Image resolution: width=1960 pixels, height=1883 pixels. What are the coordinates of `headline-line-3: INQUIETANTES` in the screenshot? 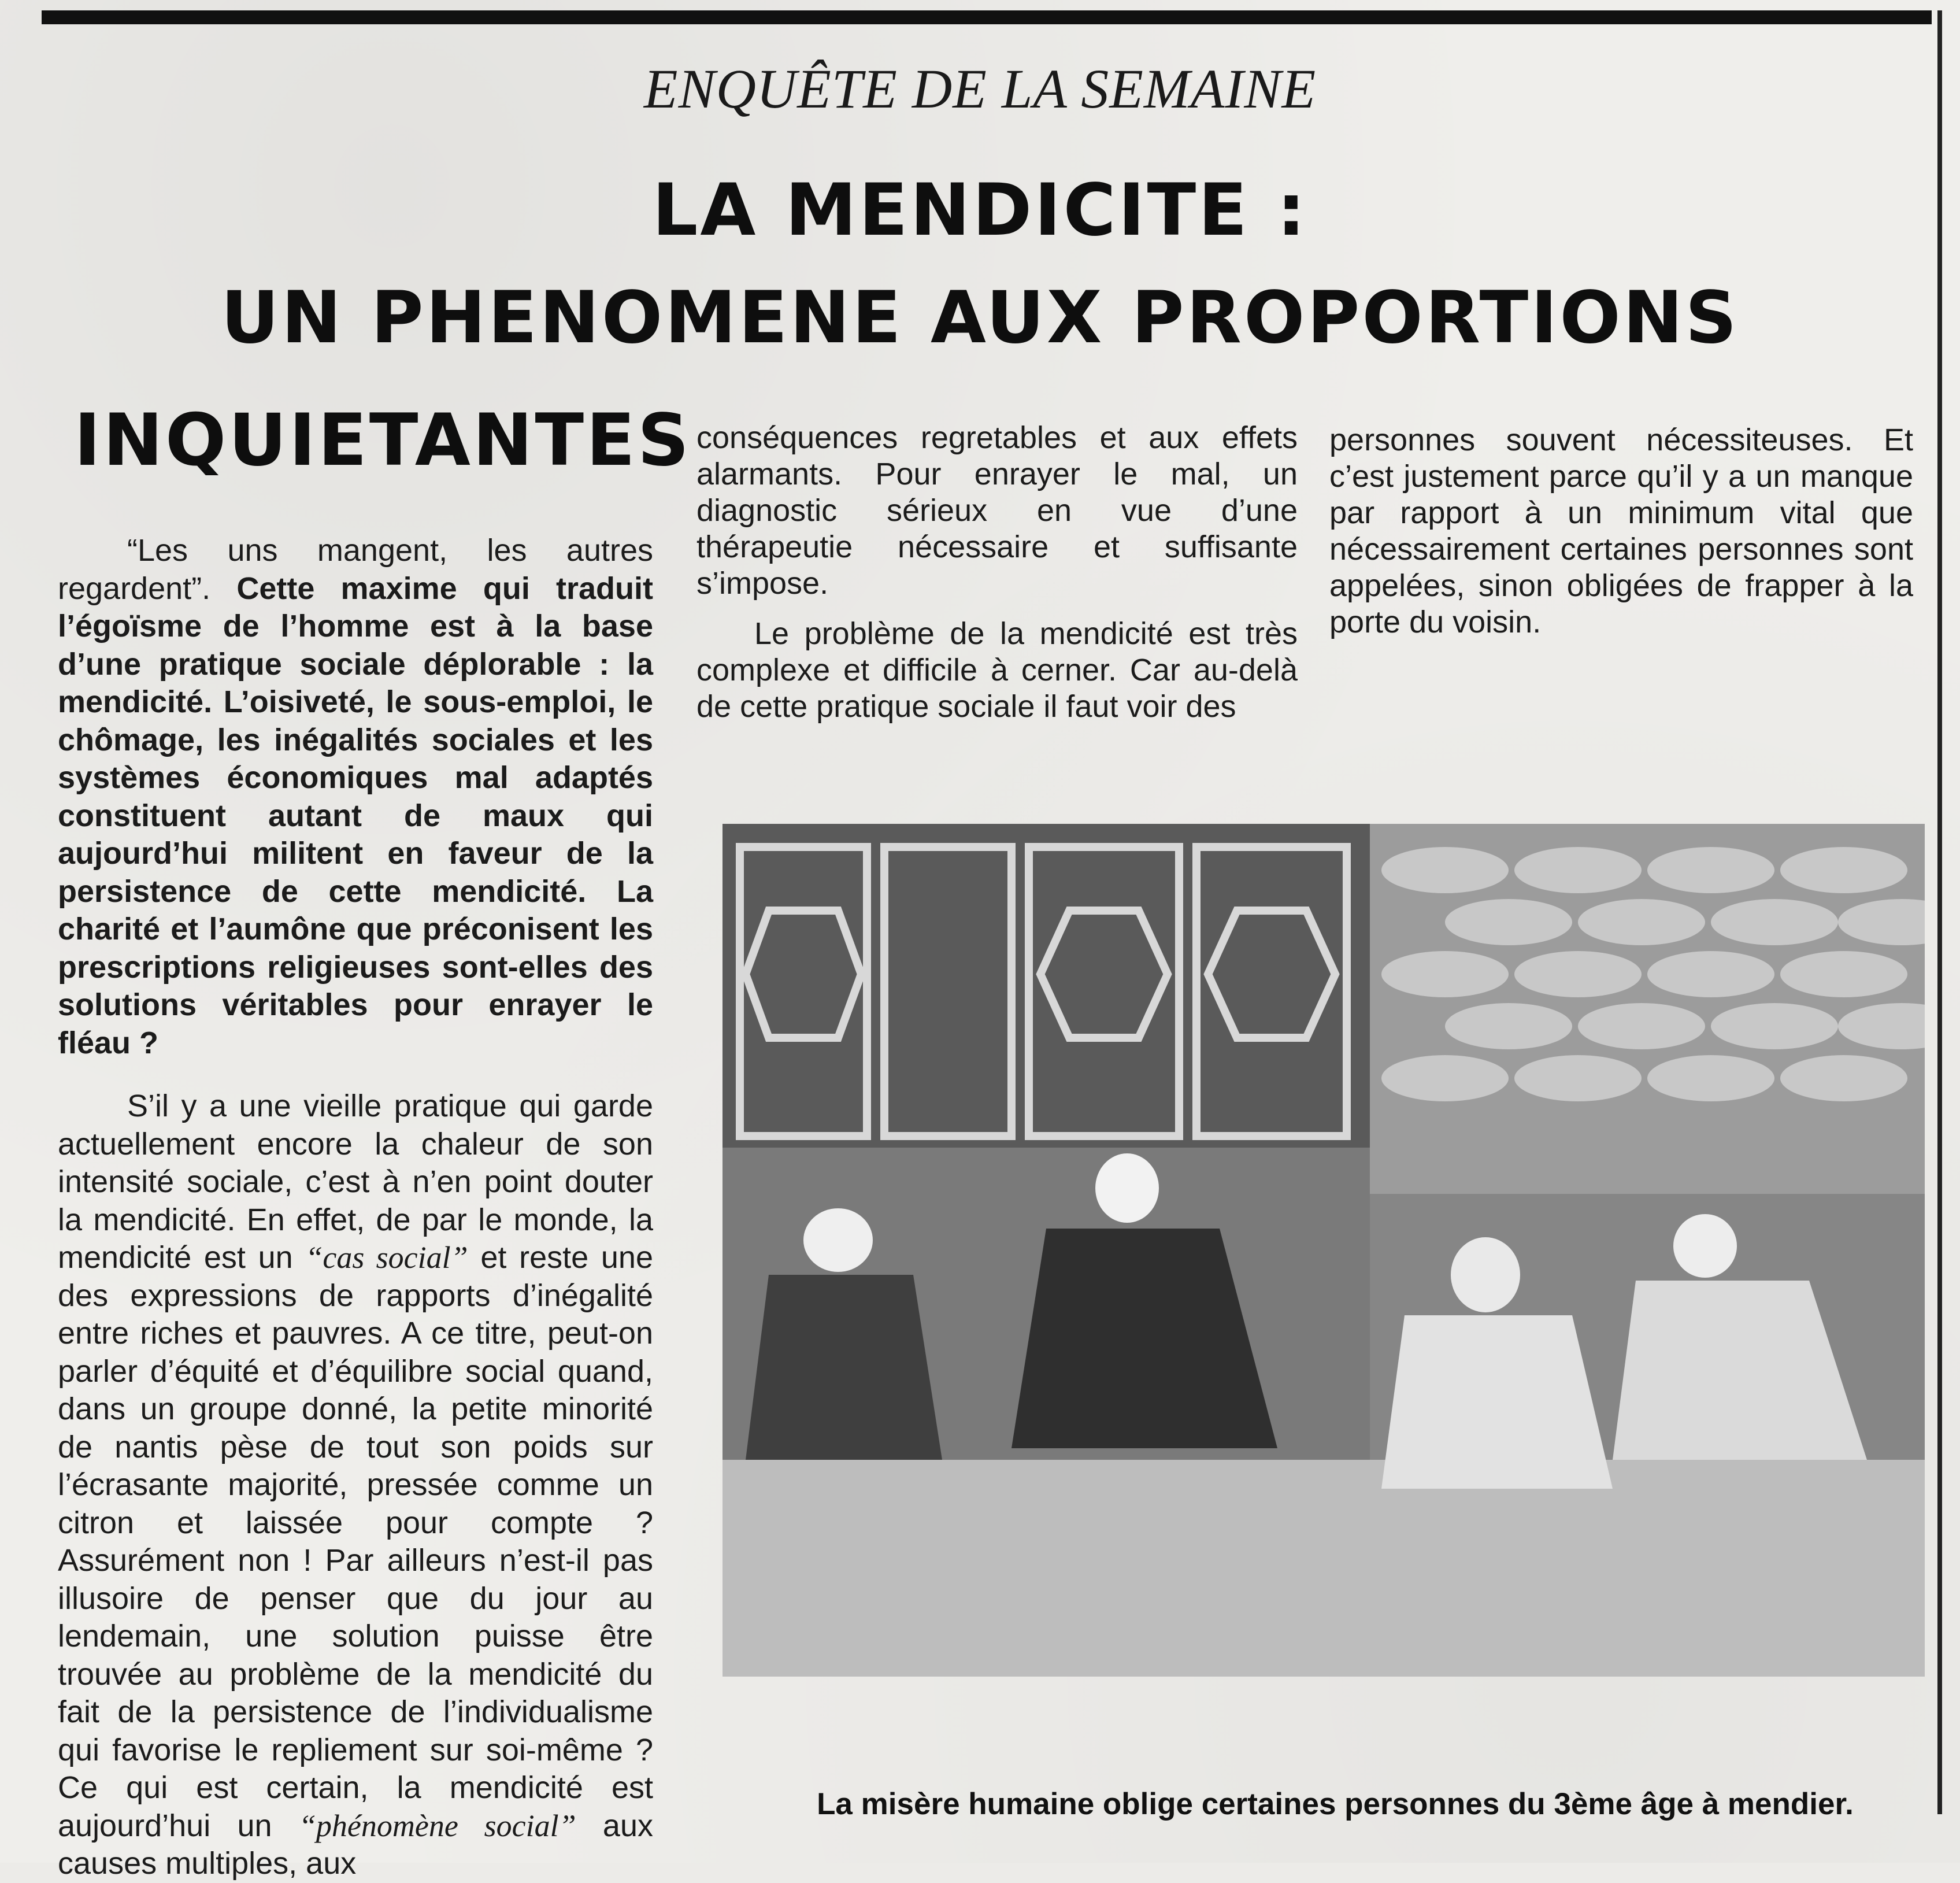 It's located at (383, 441).